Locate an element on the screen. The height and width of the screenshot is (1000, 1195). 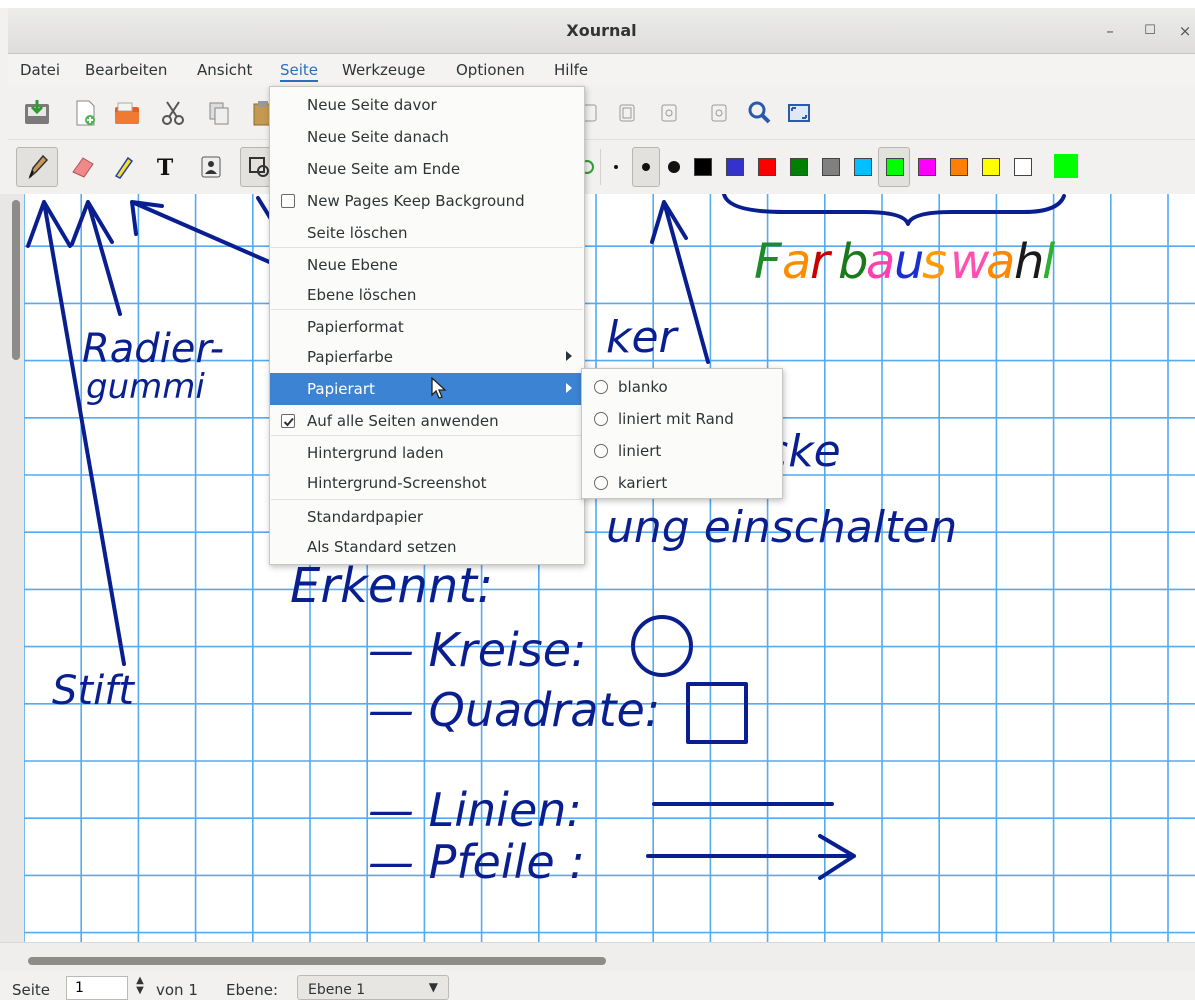
layer-select: Ebene 1 ▼ is located at coordinates (373, 987).